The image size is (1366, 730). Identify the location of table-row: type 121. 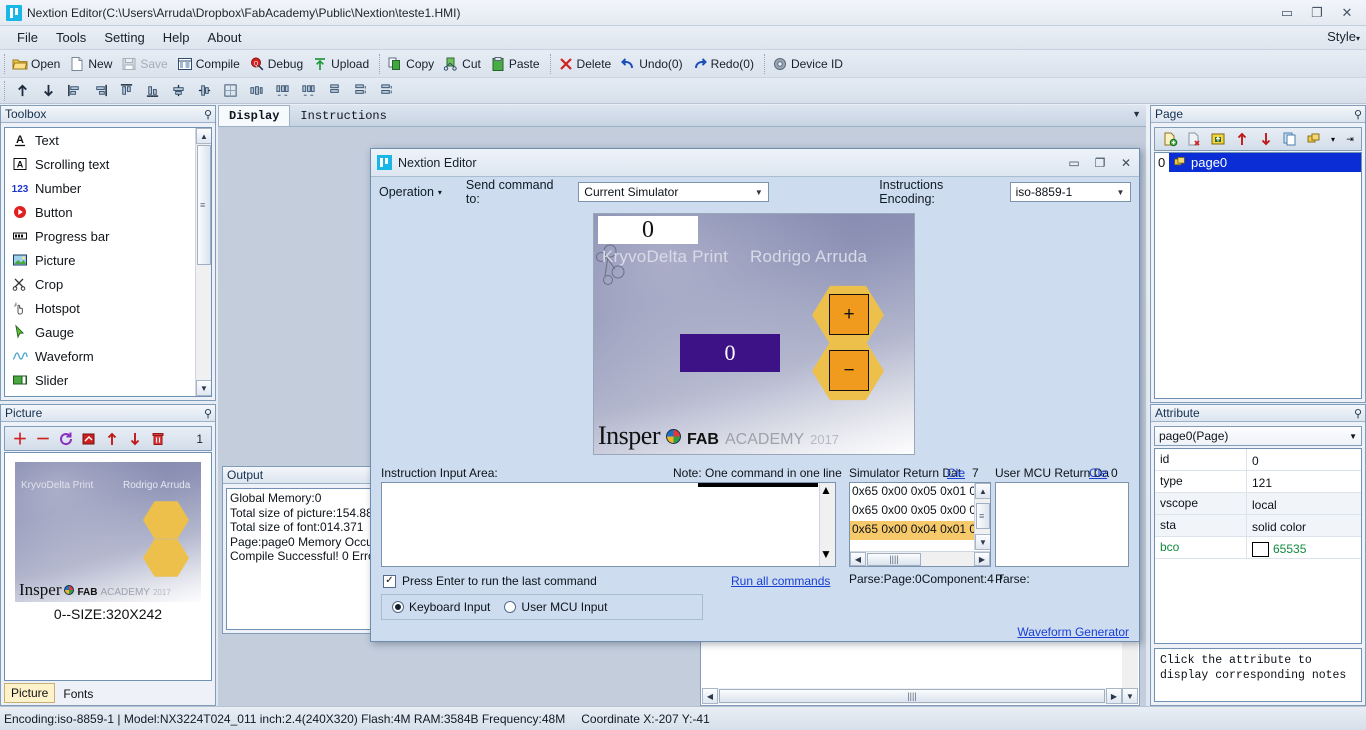
(1258, 482).